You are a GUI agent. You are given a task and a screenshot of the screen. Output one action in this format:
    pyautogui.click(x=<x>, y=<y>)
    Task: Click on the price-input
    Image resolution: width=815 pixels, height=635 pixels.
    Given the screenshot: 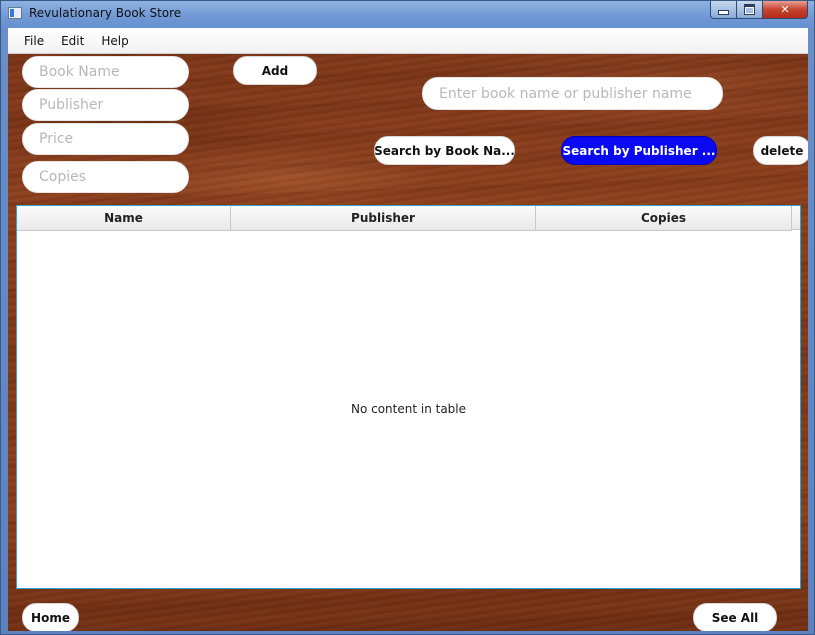 What is the action you would take?
    pyautogui.click(x=105, y=139)
    